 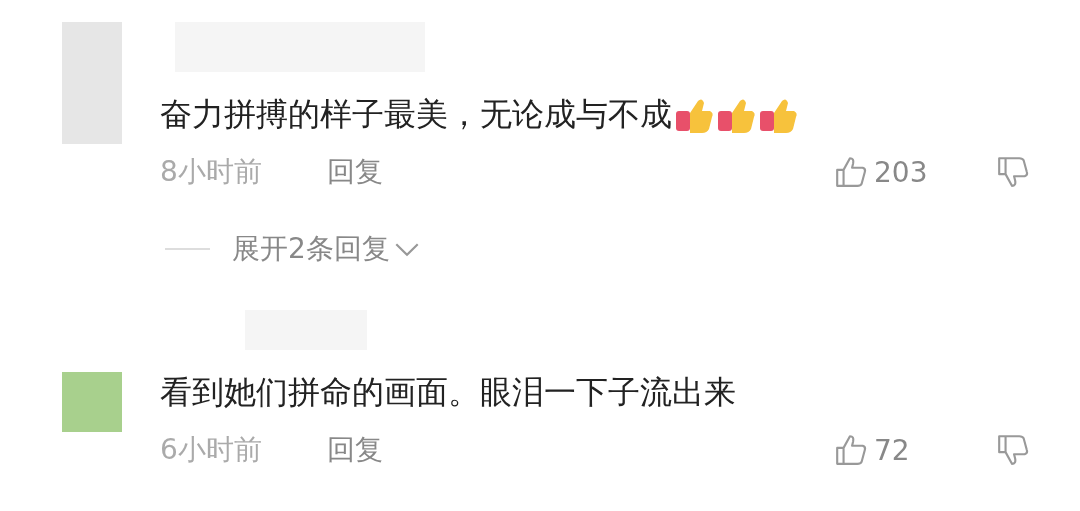 What do you see at coordinates (406, 249) in the screenshot?
I see `chevron-down-icon` at bounding box center [406, 249].